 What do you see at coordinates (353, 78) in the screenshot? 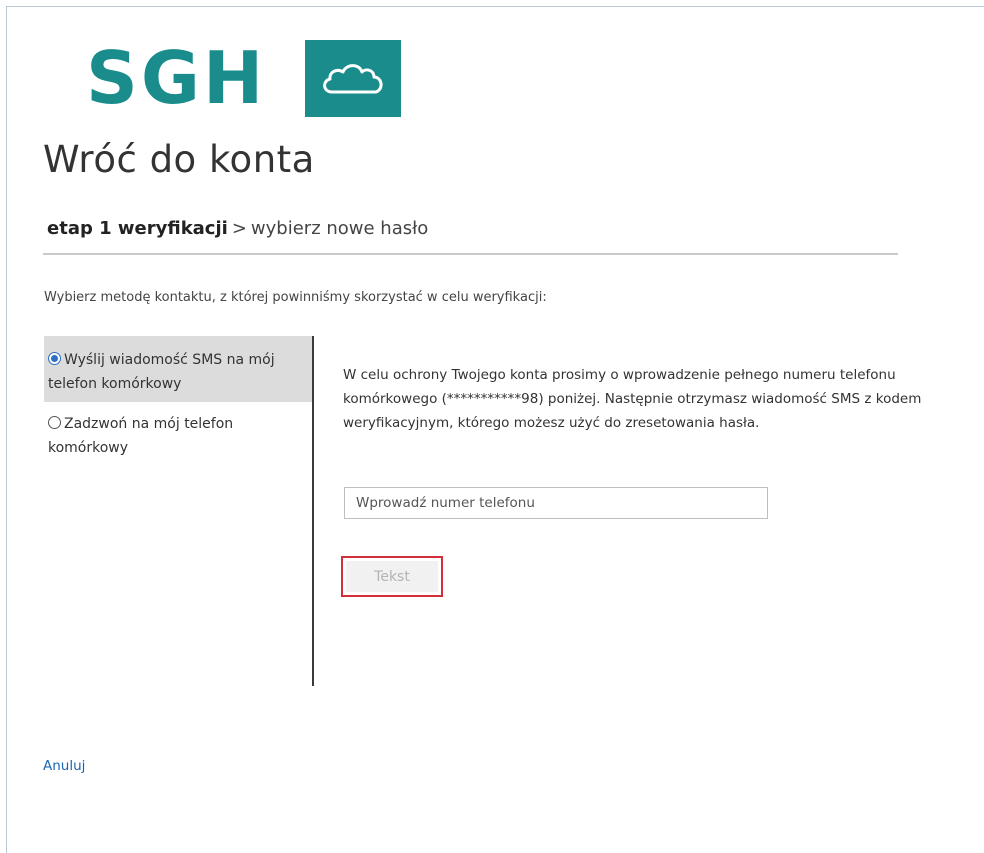
I see `cloud-logo-icon` at bounding box center [353, 78].